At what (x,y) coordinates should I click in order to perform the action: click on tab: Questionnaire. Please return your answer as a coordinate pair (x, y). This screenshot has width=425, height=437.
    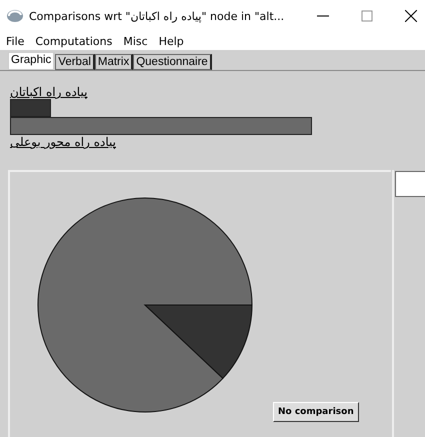
    Looking at the image, I should click on (172, 62).